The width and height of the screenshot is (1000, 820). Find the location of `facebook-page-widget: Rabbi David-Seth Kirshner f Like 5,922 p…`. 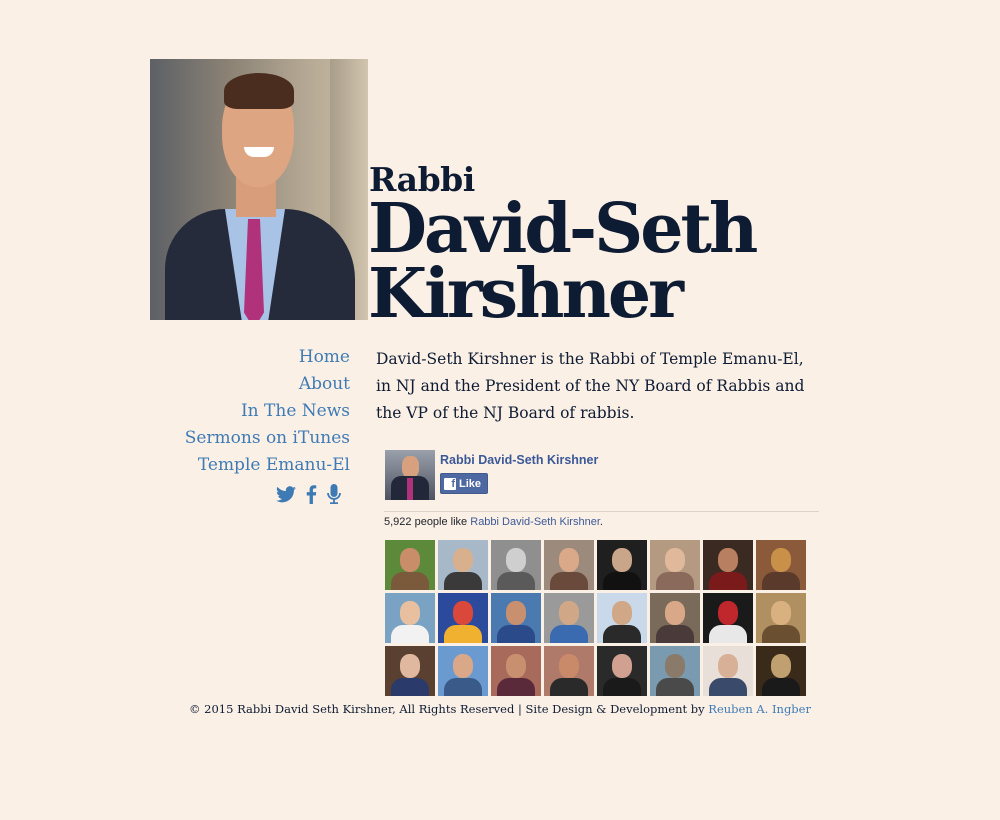

facebook-page-widget: Rabbi David-Seth Kirshner f Like 5,922 p… is located at coordinates (601, 573).